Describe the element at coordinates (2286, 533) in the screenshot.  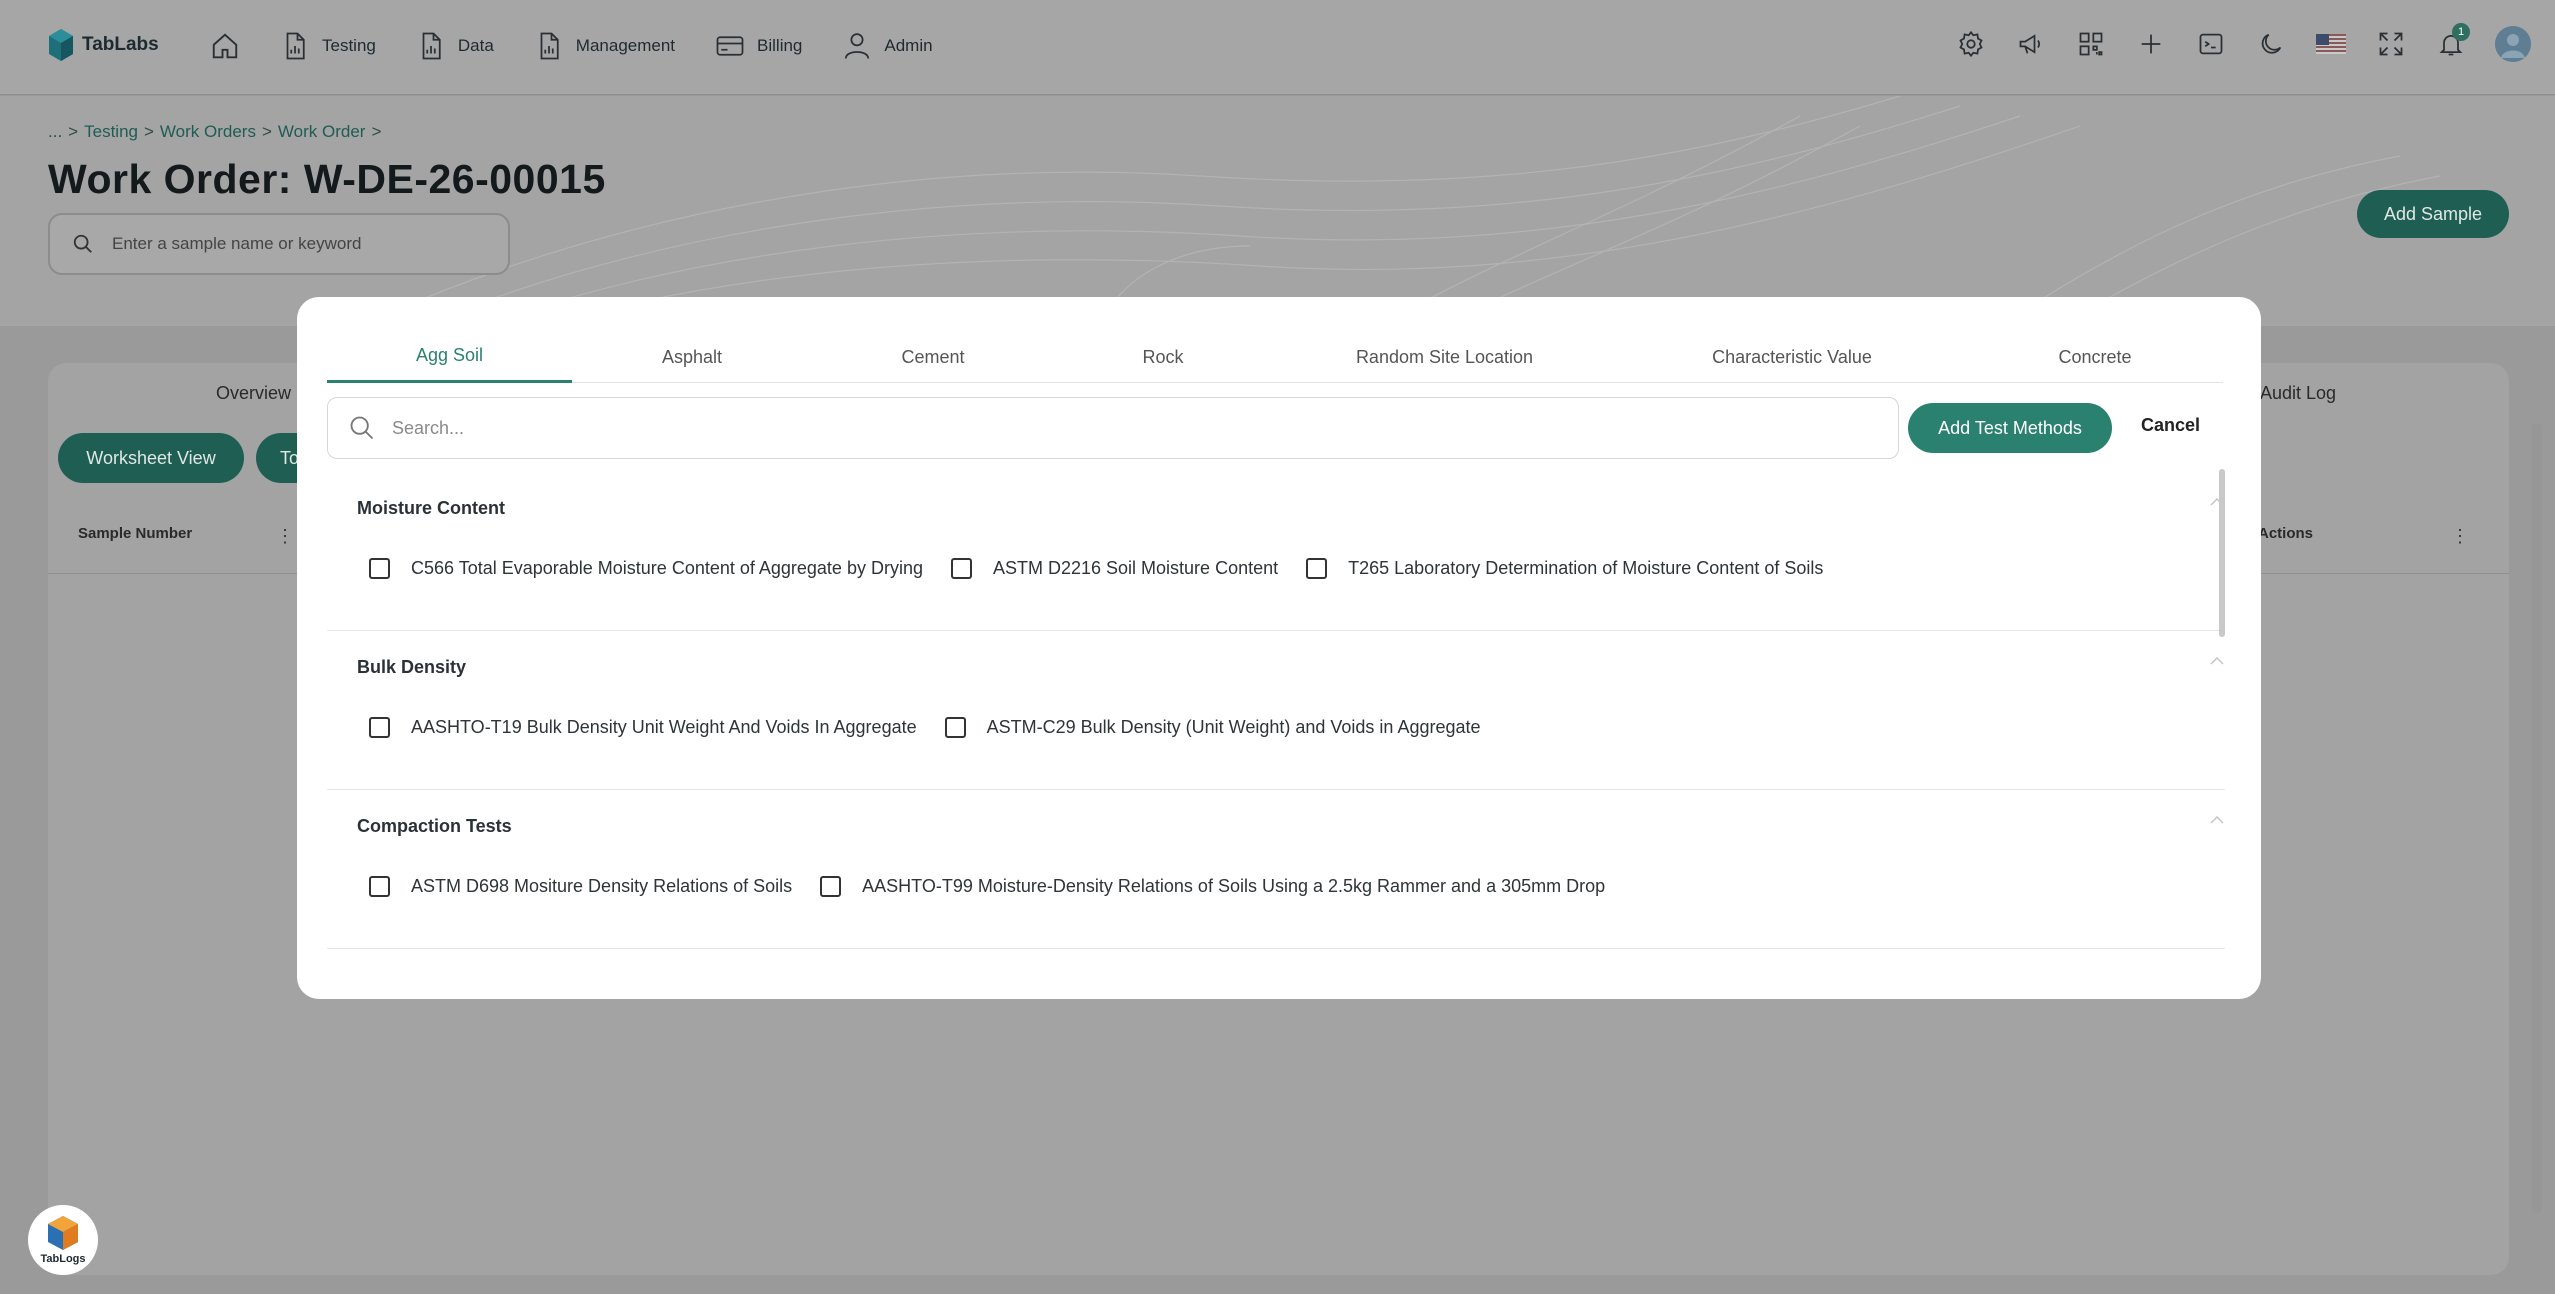
I see `column-actions: Actions` at that location.